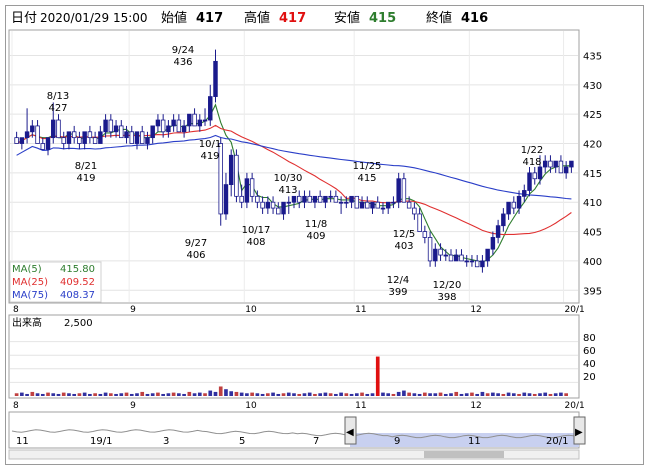 The height and width of the screenshot is (469, 652). What do you see at coordinates (16, 310) in the screenshot?
I see `month-label: 8` at bounding box center [16, 310].